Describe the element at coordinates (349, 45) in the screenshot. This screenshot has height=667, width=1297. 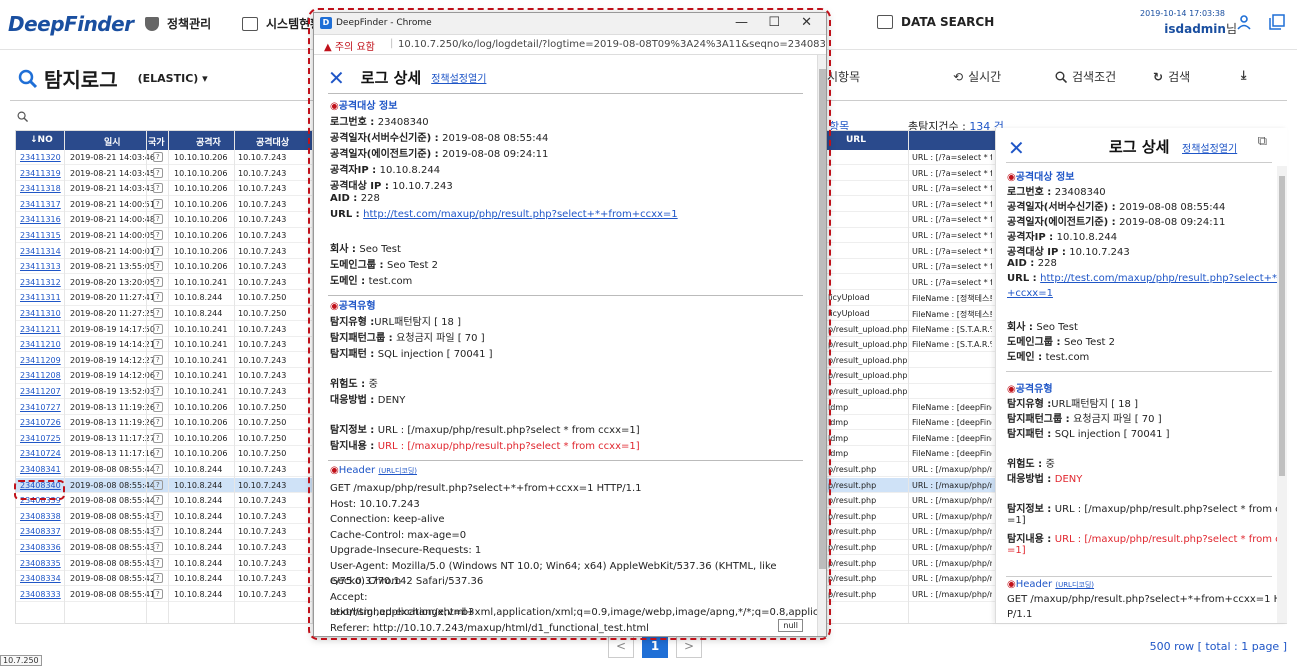
I see `security-warning: ▲ 주의 요함` at that location.